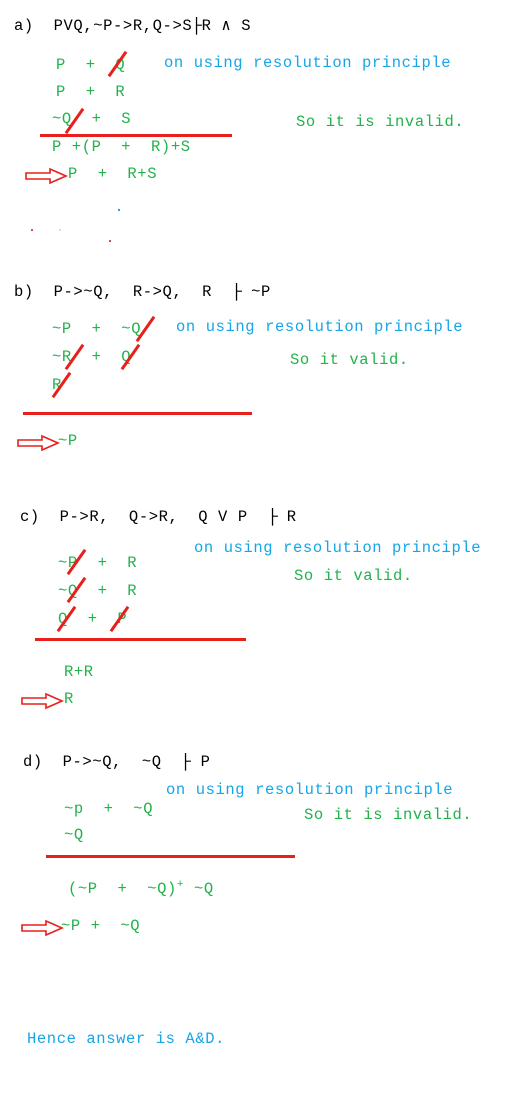 This screenshot has height=1094, width=514. What do you see at coordinates (338, 548) in the screenshot?
I see `section-c-note-blue: on using resolution principle` at bounding box center [338, 548].